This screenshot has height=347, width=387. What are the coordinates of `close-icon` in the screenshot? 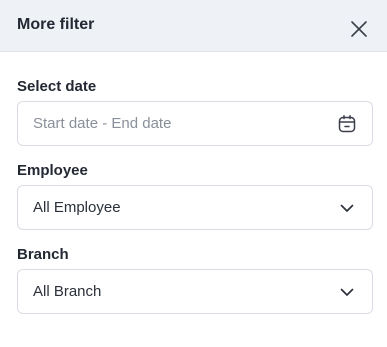 It's located at (359, 29).